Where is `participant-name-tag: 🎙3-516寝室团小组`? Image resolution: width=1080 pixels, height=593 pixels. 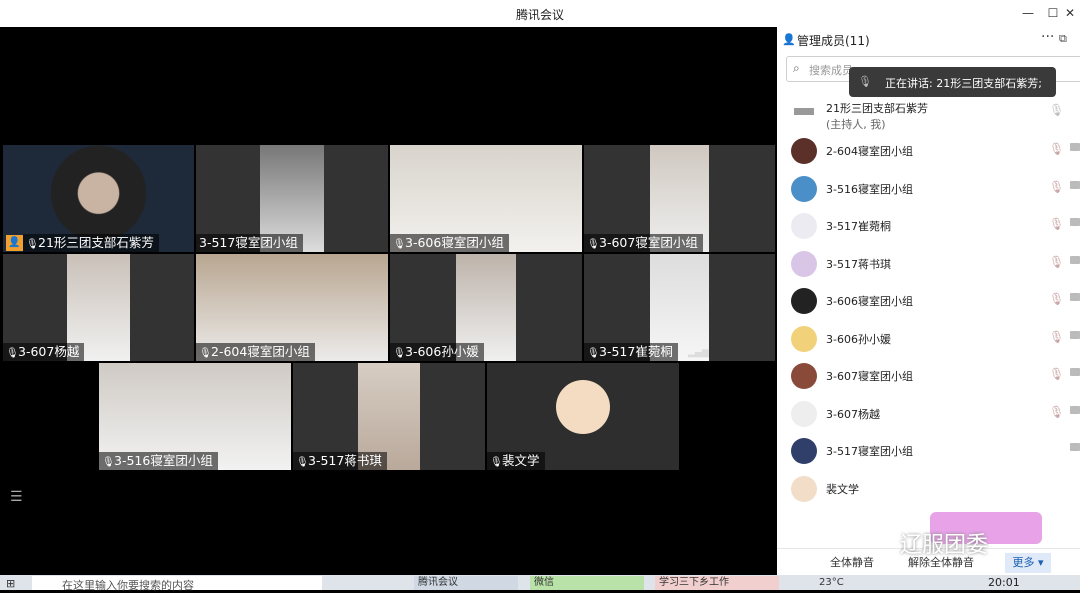 participant-name-tag: 🎙3-516寝室团小组 is located at coordinates (158, 461).